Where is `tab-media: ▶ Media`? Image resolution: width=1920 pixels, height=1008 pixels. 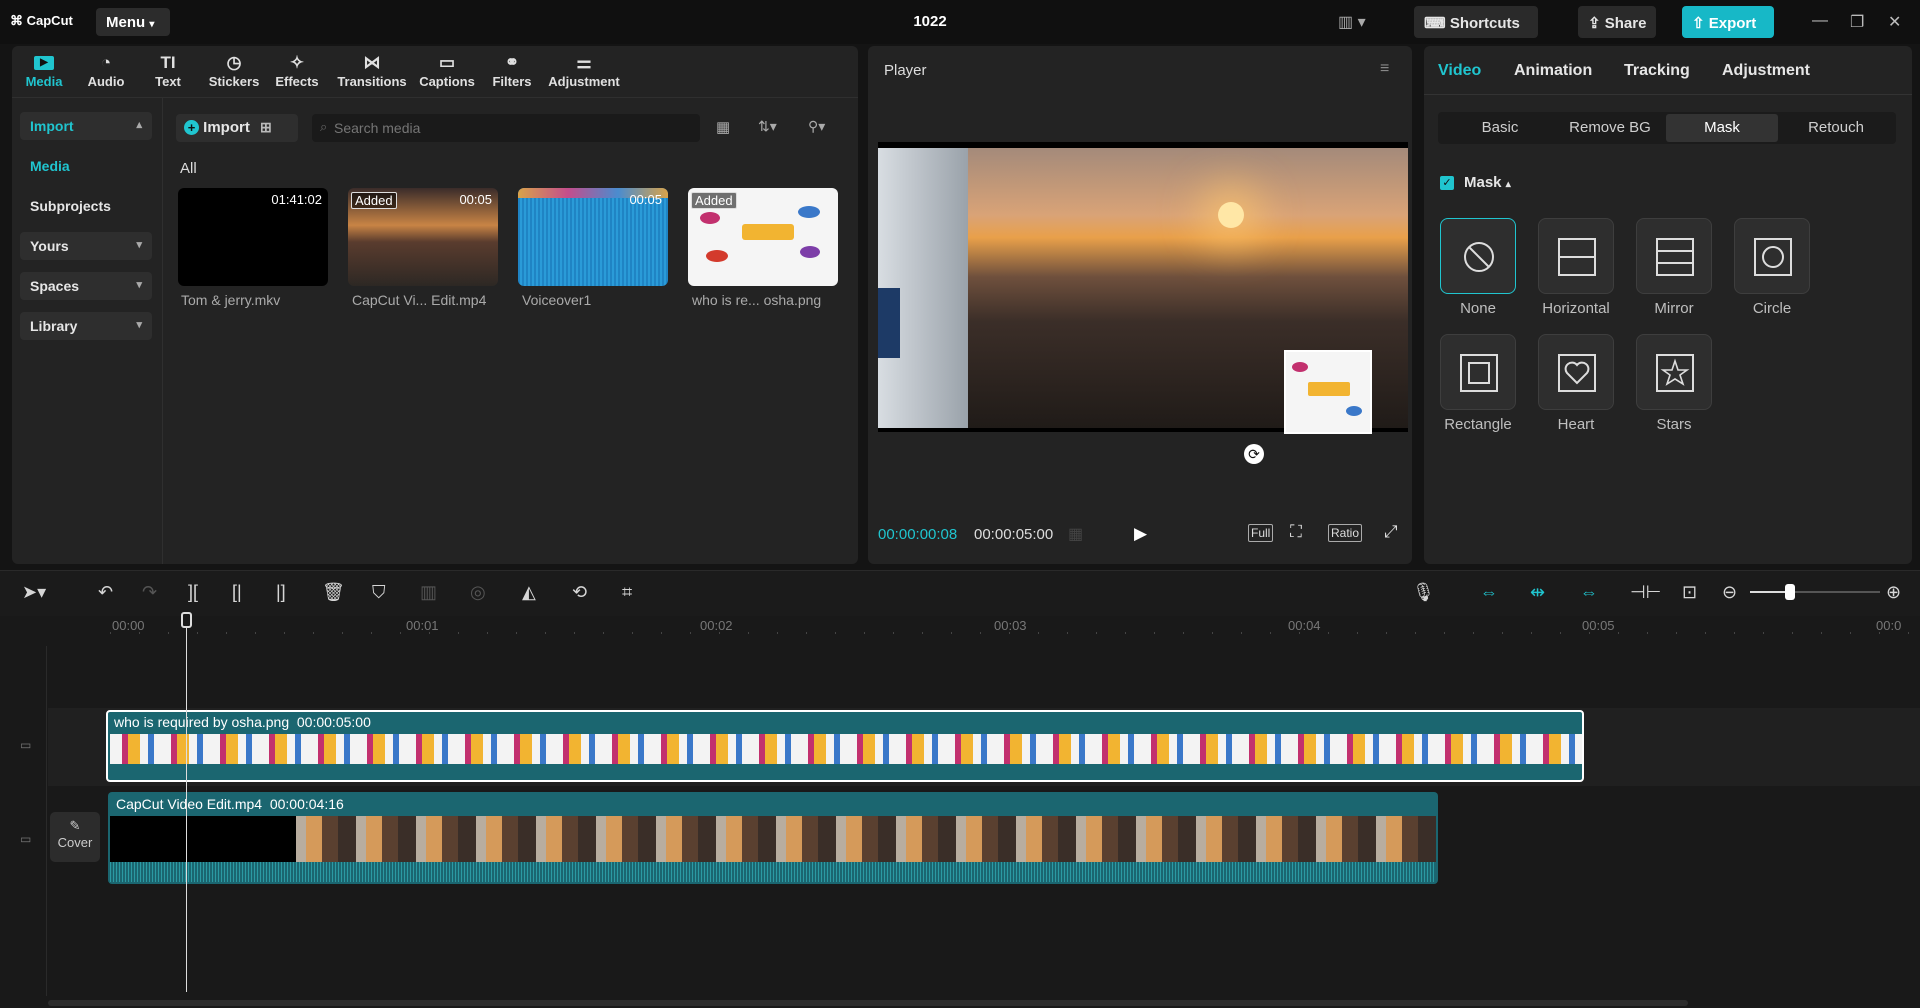 tab-media: ▶ Media is located at coordinates (44, 70).